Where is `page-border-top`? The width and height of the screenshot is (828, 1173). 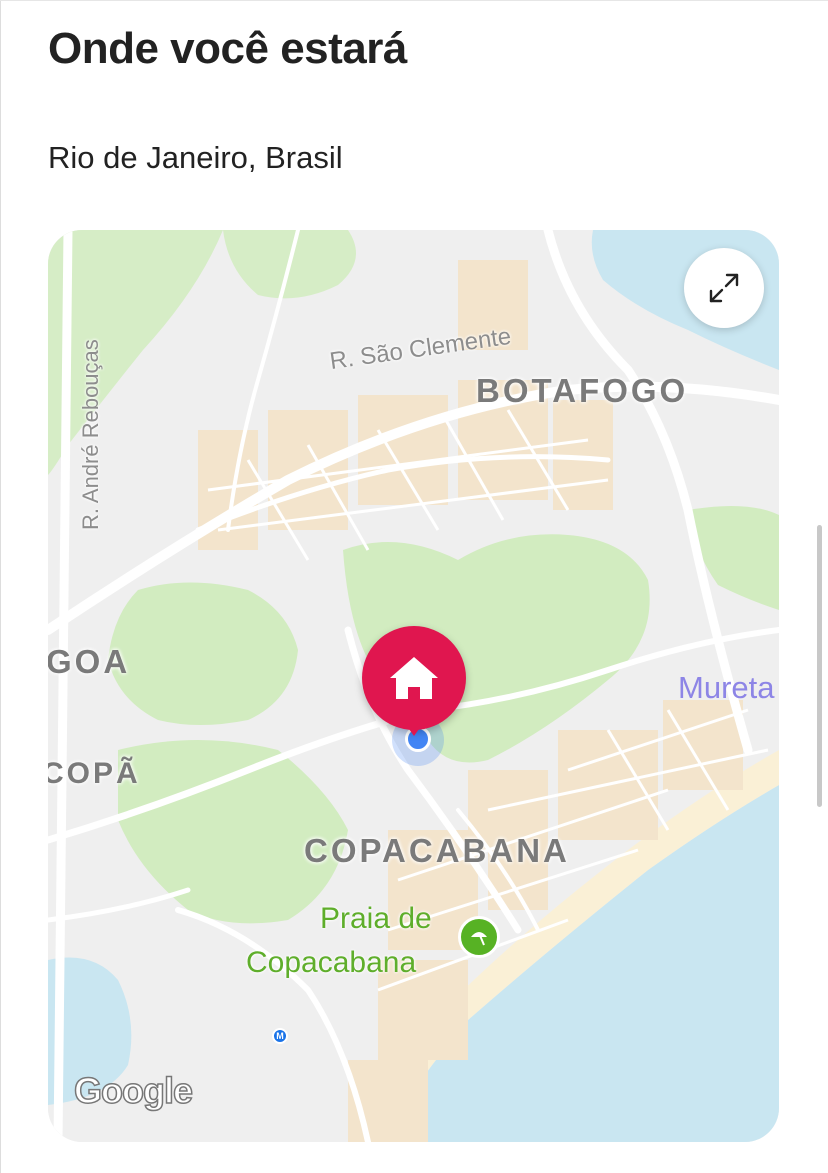 page-border-top is located at coordinates (414, 0).